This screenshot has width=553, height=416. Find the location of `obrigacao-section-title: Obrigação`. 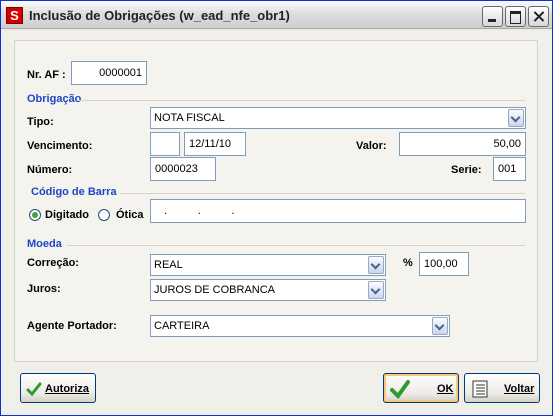

obrigacao-section-title: Obrigação is located at coordinates (54, 99).